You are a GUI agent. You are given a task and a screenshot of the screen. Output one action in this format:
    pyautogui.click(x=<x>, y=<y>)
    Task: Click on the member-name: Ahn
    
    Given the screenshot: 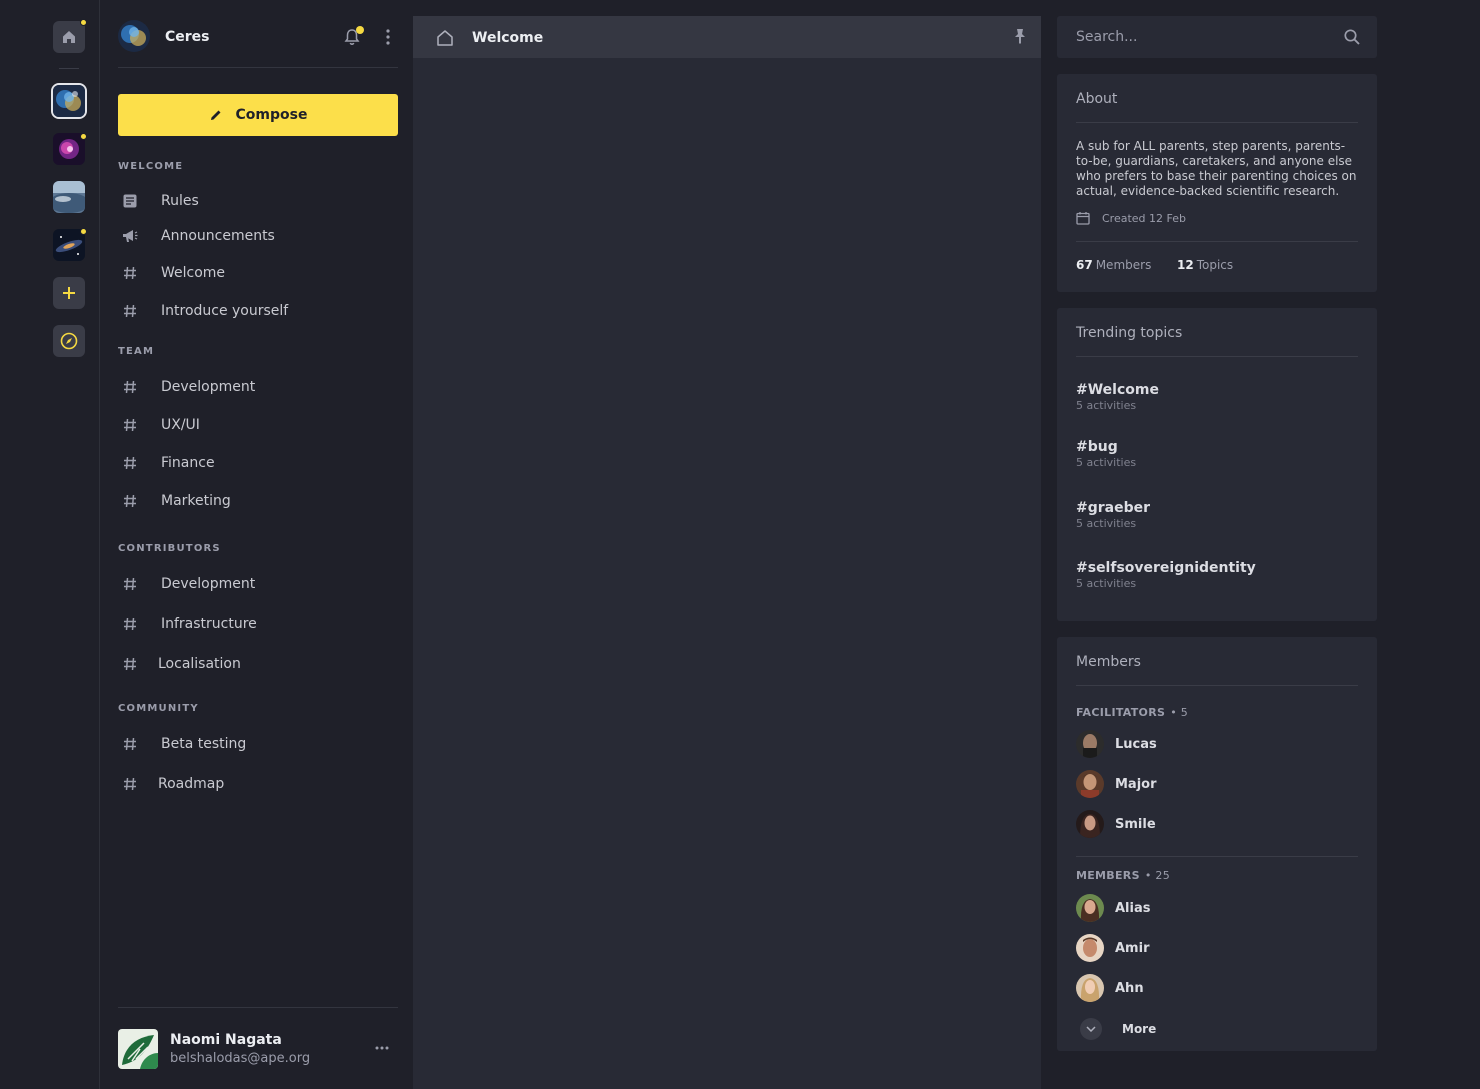 What is the action you would take?
    pyautogui.click(x=1129, y=988)
    